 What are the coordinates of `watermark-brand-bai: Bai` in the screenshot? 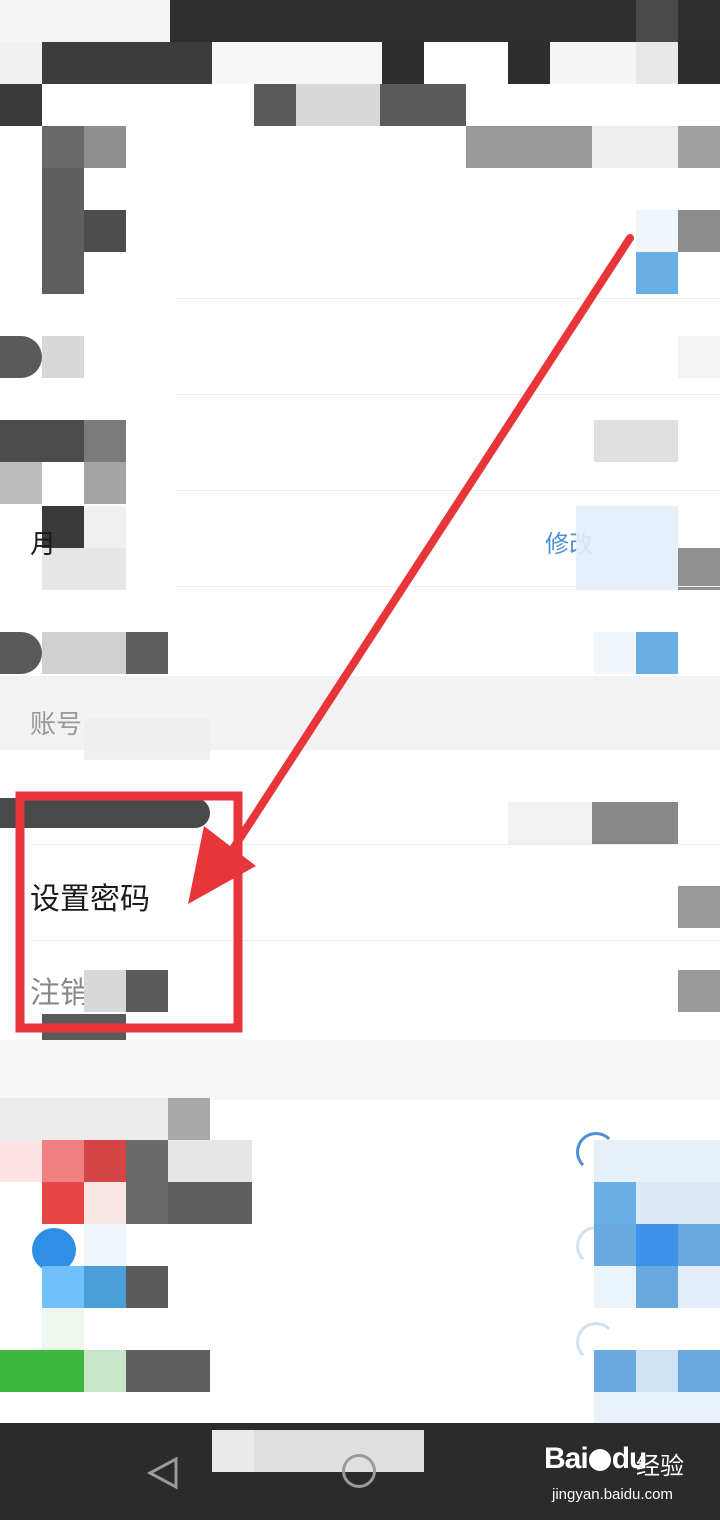 It's located at (566, 1458).